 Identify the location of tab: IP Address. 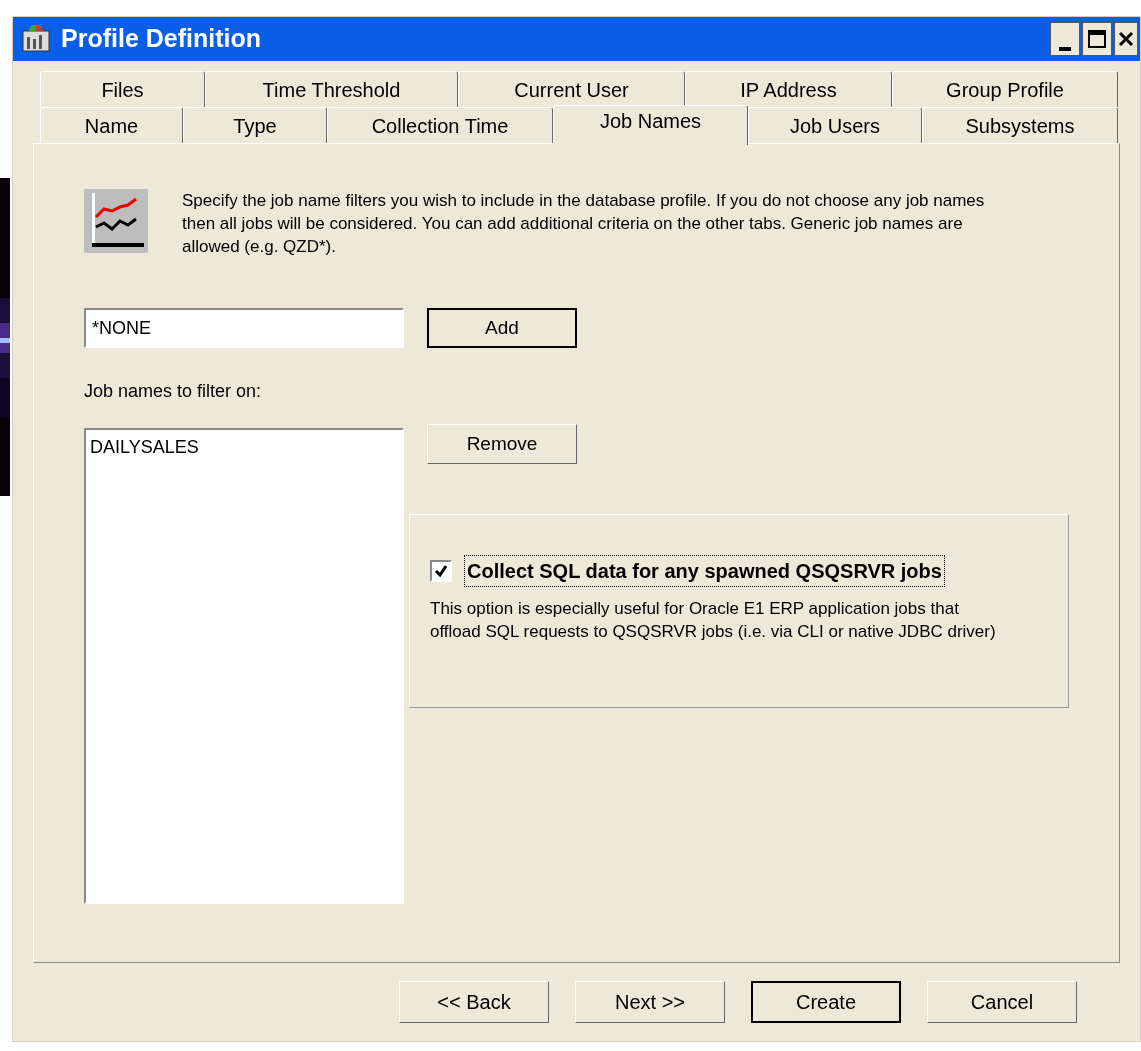
(788, 89).